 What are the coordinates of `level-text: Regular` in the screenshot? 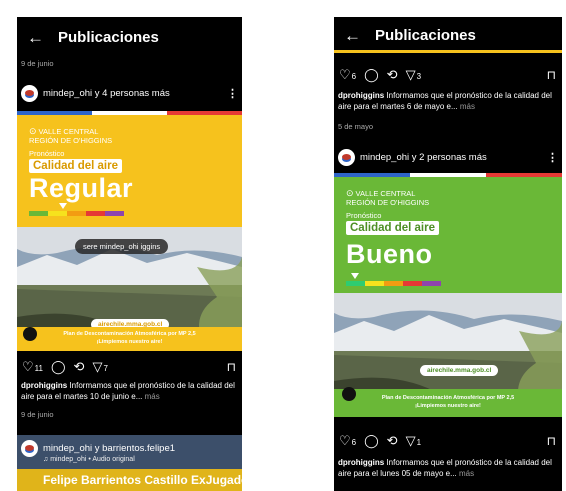 It's located at (81, 188).